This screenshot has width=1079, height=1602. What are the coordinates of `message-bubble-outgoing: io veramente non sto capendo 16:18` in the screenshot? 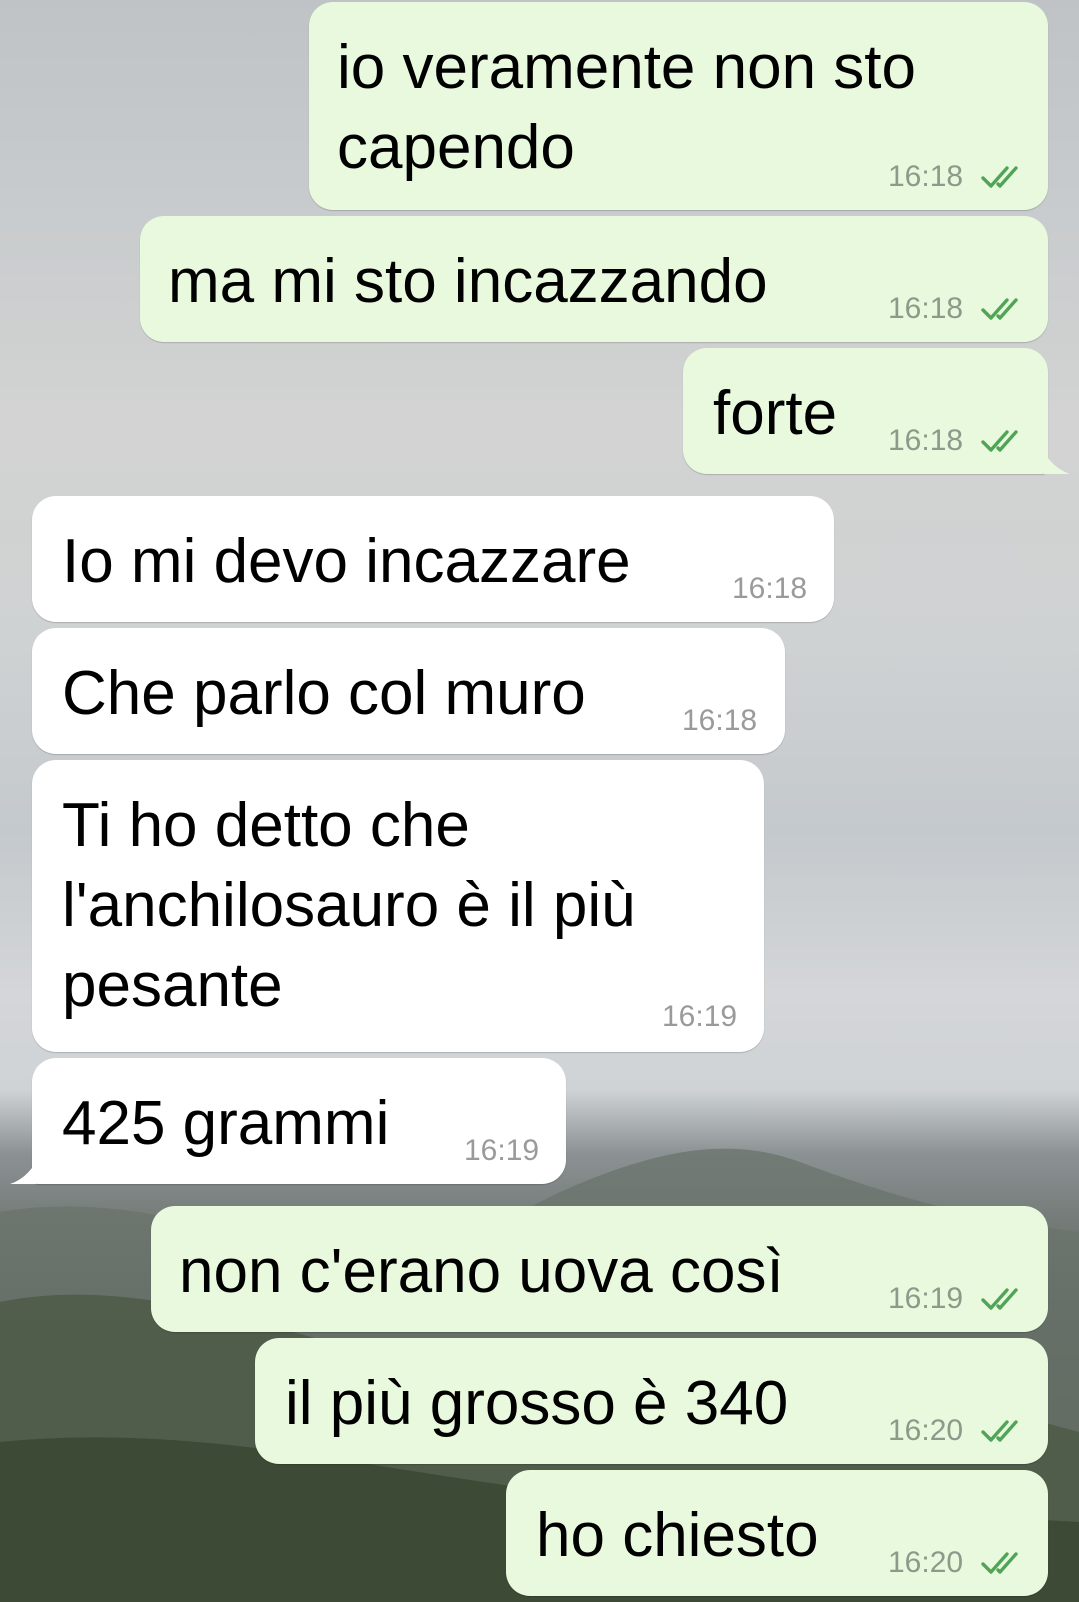 It's located at (678, 106).